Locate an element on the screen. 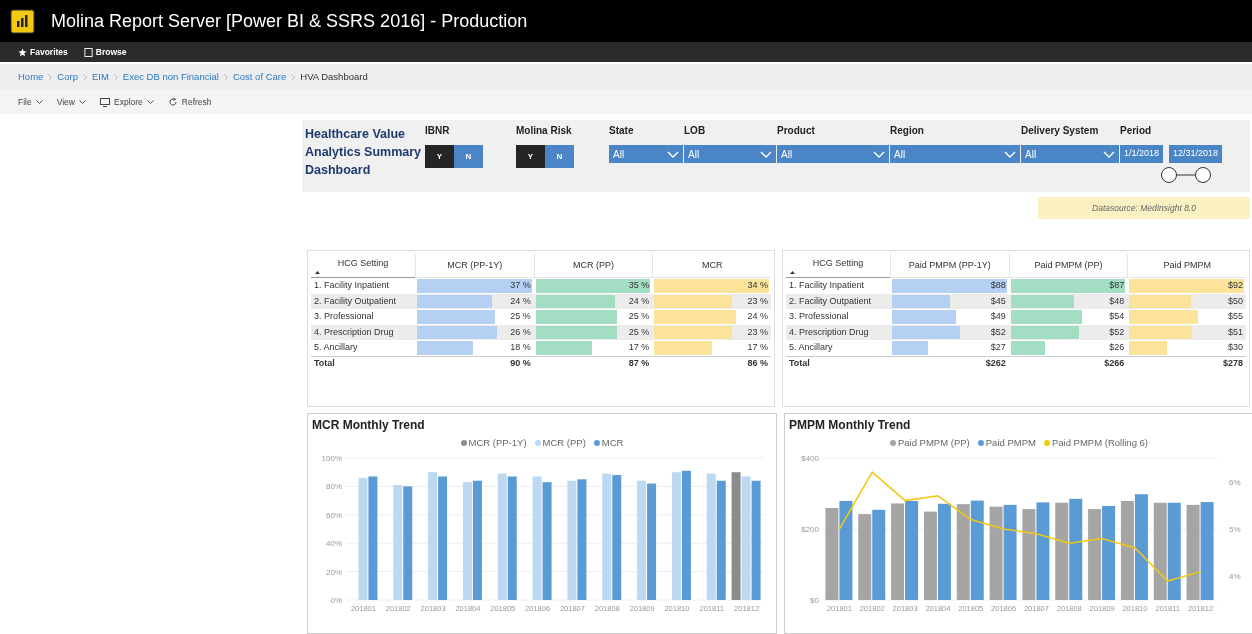 The height and width of the screenshot is (634, 1252). column-header: MCR (PP-1Y) is located at coordinates (475, 265).